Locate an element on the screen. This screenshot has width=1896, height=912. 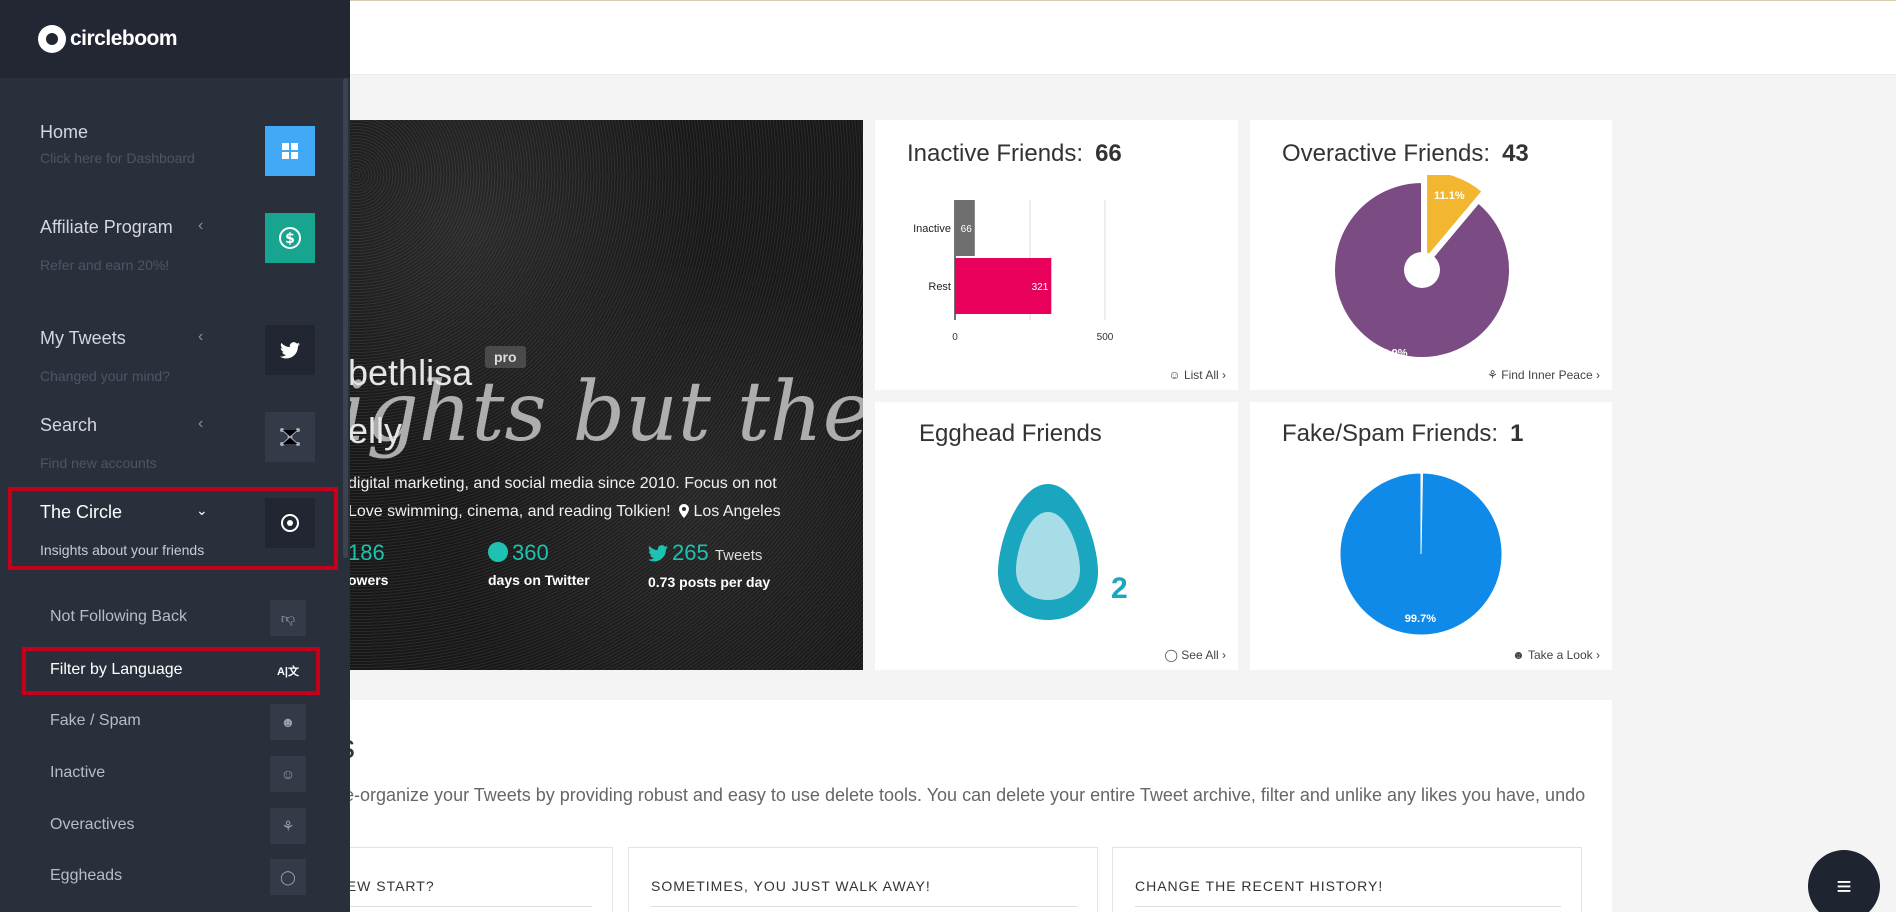
take-a-look-link: ☻ Take a Look › is located at coordinates (1556, 655).